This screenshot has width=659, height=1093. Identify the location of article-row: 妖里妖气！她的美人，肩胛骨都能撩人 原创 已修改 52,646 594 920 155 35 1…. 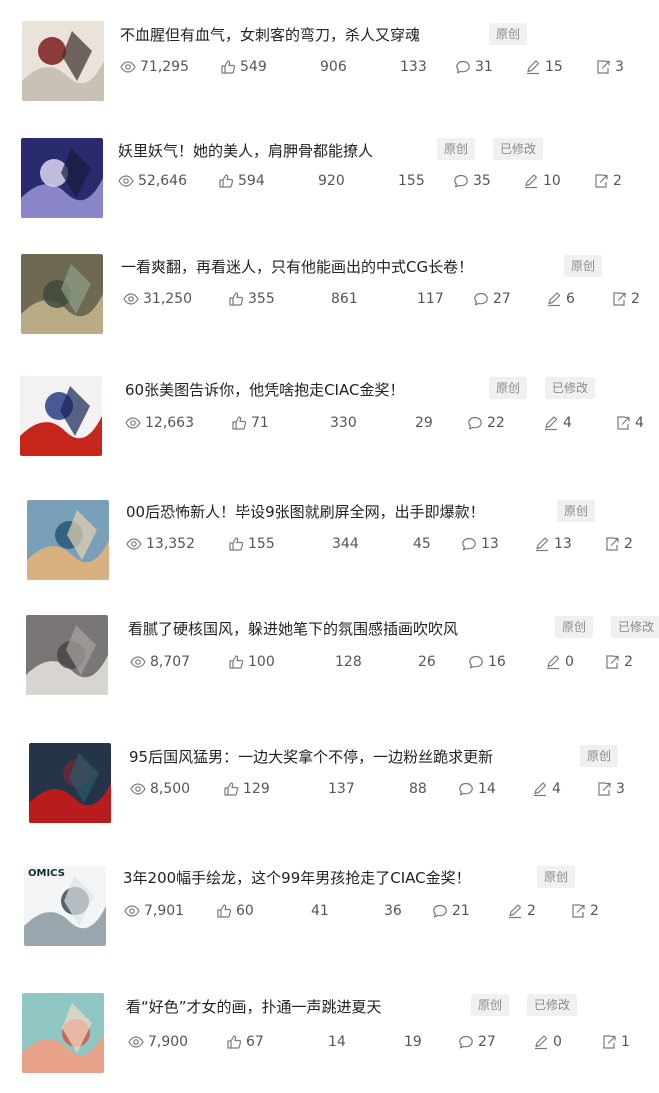
(329, 180).